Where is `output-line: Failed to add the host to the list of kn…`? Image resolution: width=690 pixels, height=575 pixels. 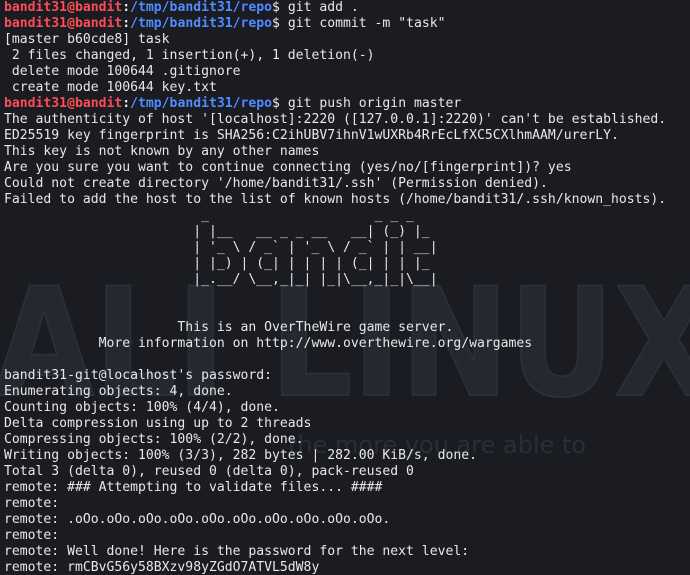
output-line: Failed to add the host to the list of kn… is located at coordinates (335, 199).